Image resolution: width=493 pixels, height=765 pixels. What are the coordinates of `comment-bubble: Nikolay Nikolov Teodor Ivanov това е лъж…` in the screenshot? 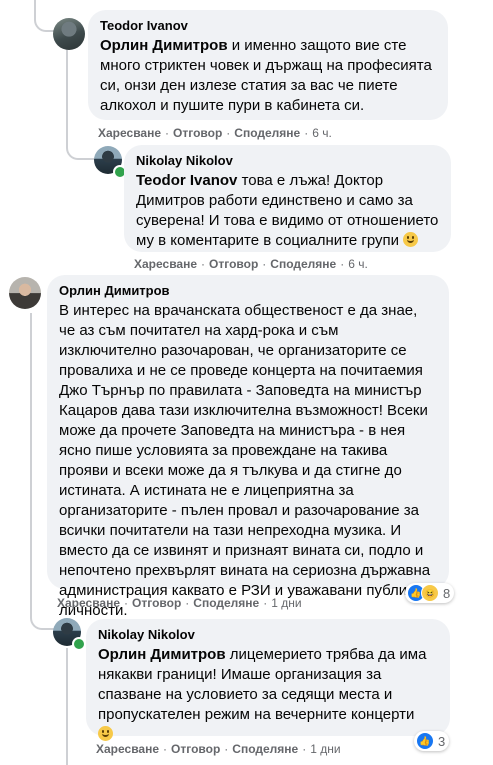 It's located at (287, 198).